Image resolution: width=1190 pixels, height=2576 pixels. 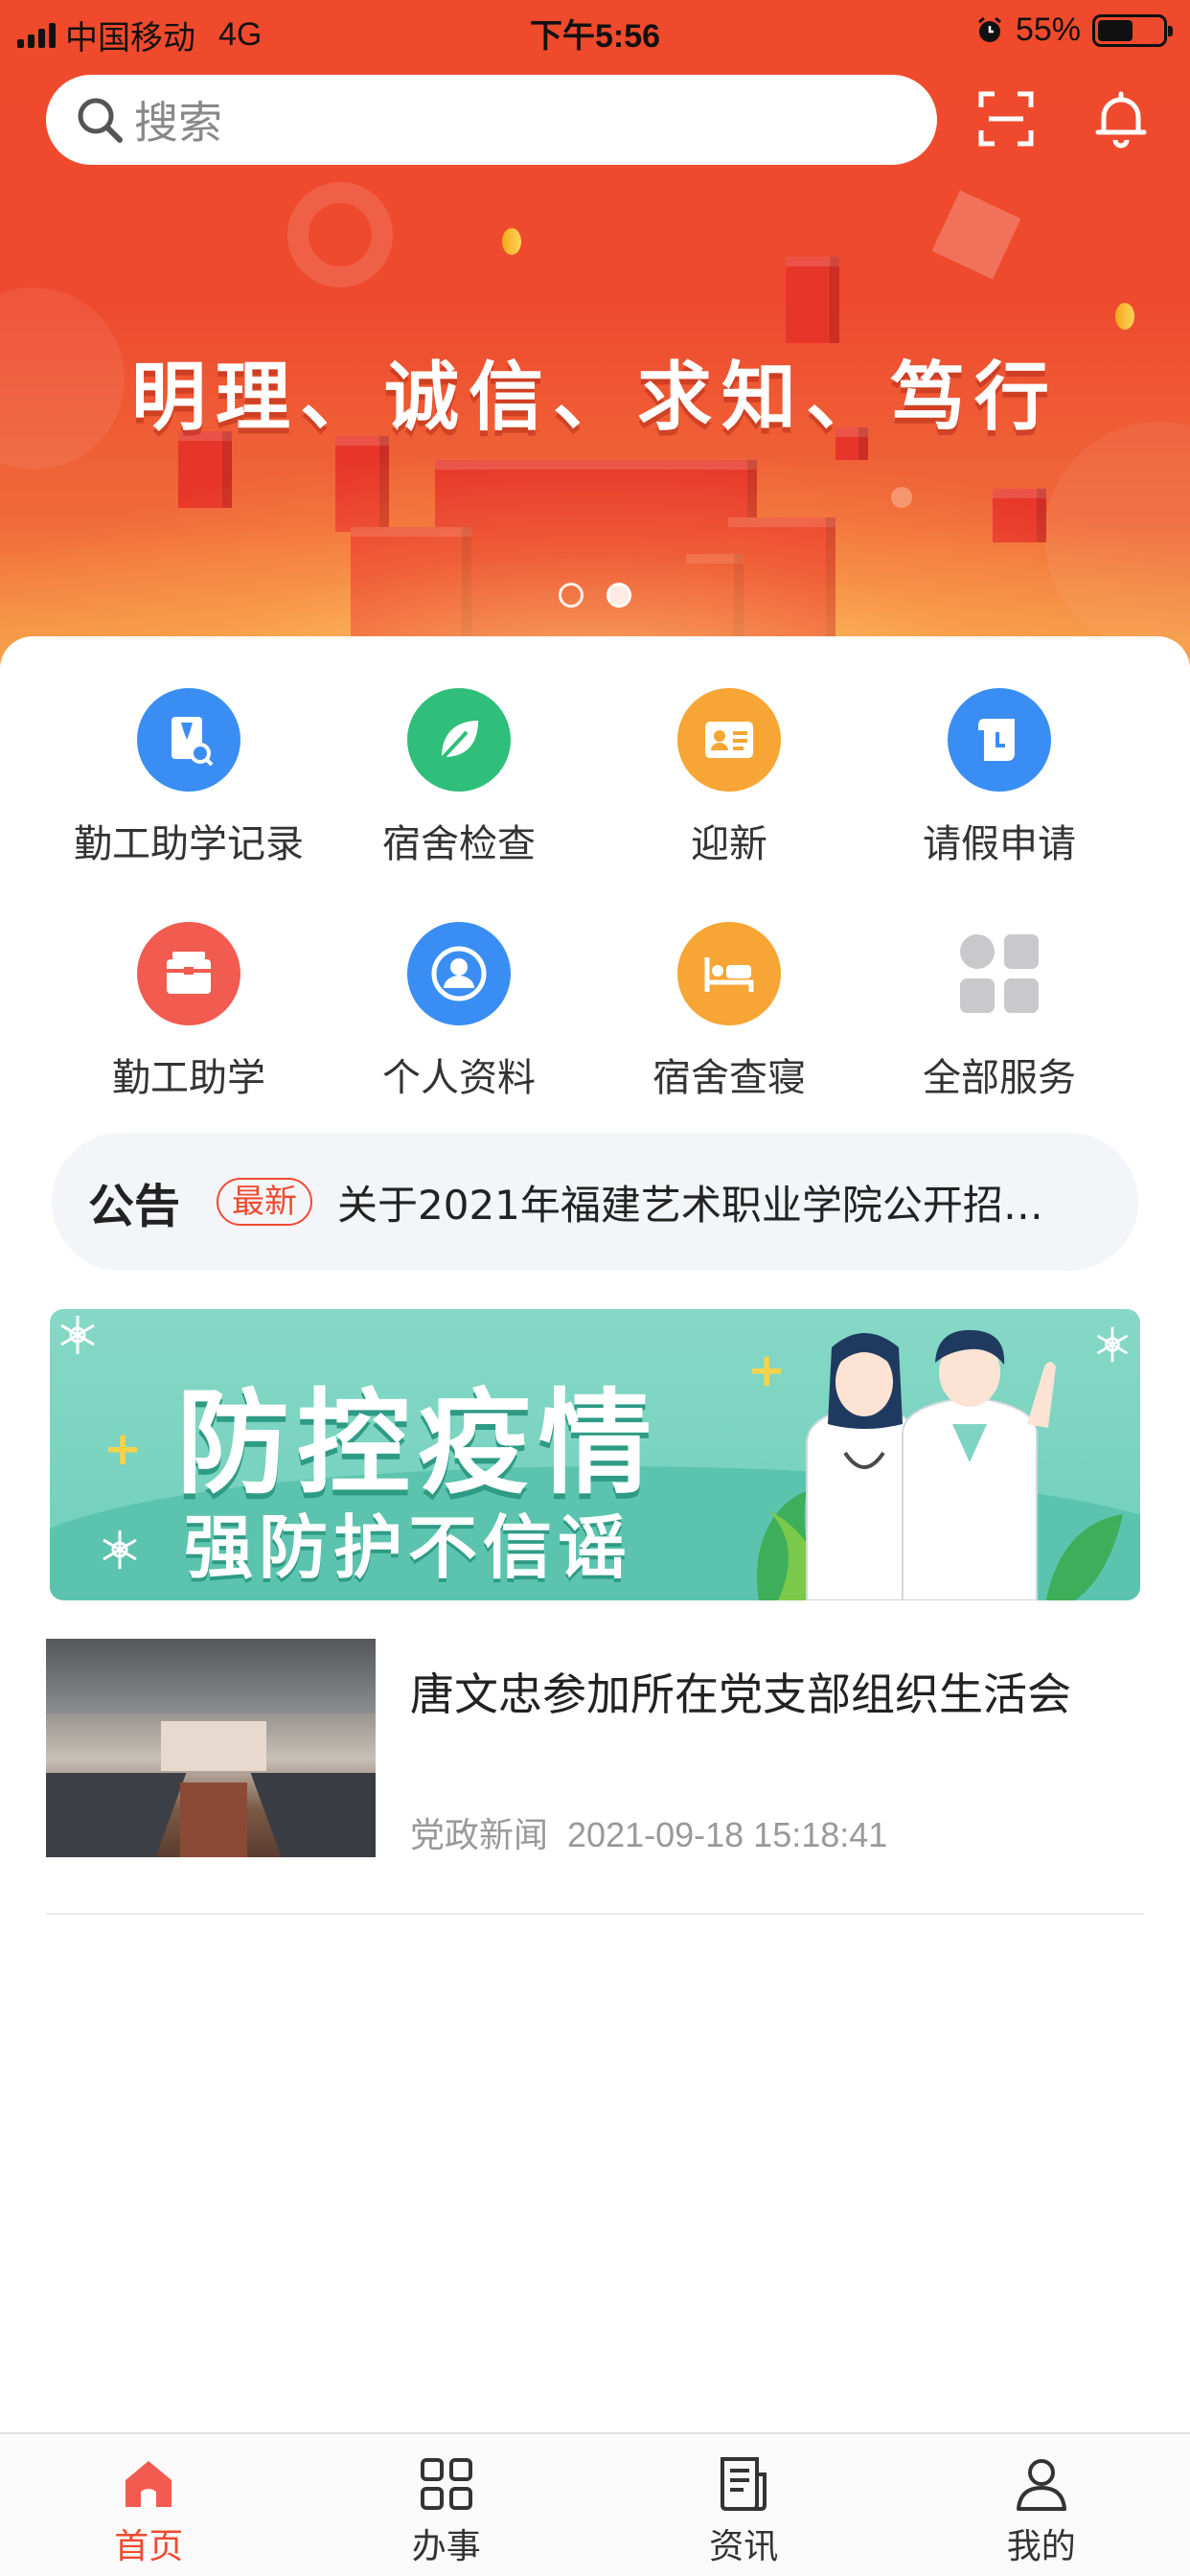 I want to click on service-leave-request: 请假申请, so click(x=999, y=778).